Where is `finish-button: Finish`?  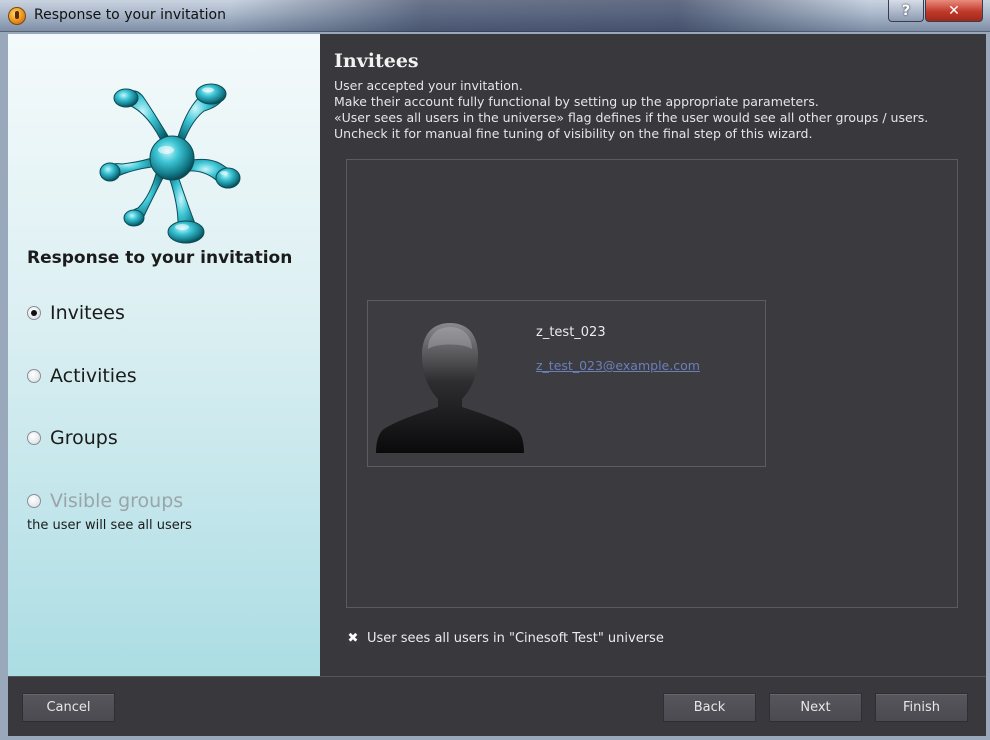 finish-button: Finish is located at coordinates (921, 707).